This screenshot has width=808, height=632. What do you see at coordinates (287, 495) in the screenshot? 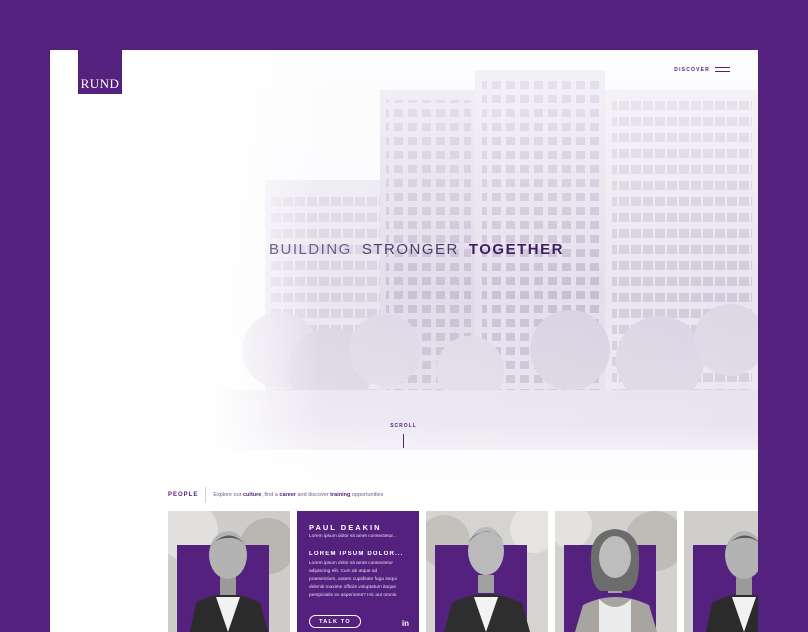
I see `career-link: career` at bounding box center [287, 495].